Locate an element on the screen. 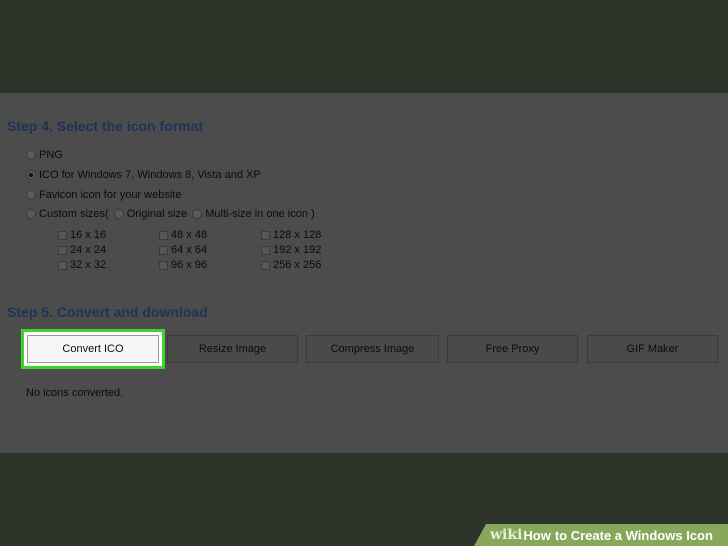  option-original-size: Original size is located at coordinates (150, 214).